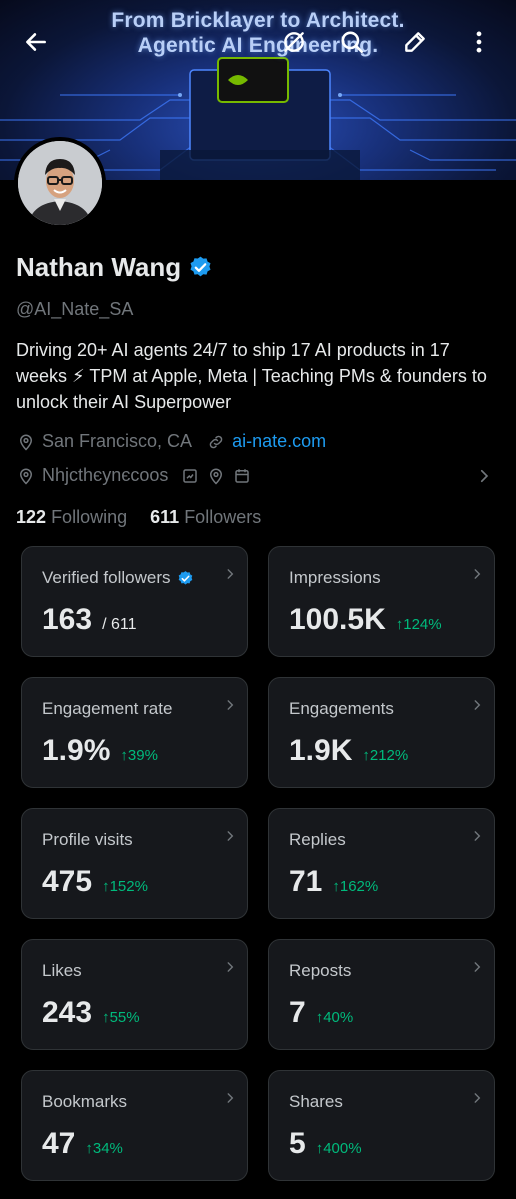 Image resolution: width=516 pixels, height=1199 pixels. Describe the element at coordinates (134, 863) in the screenshot. I see `stat-card-profile-visits: Profile visits 475 ↑152%` at that location.